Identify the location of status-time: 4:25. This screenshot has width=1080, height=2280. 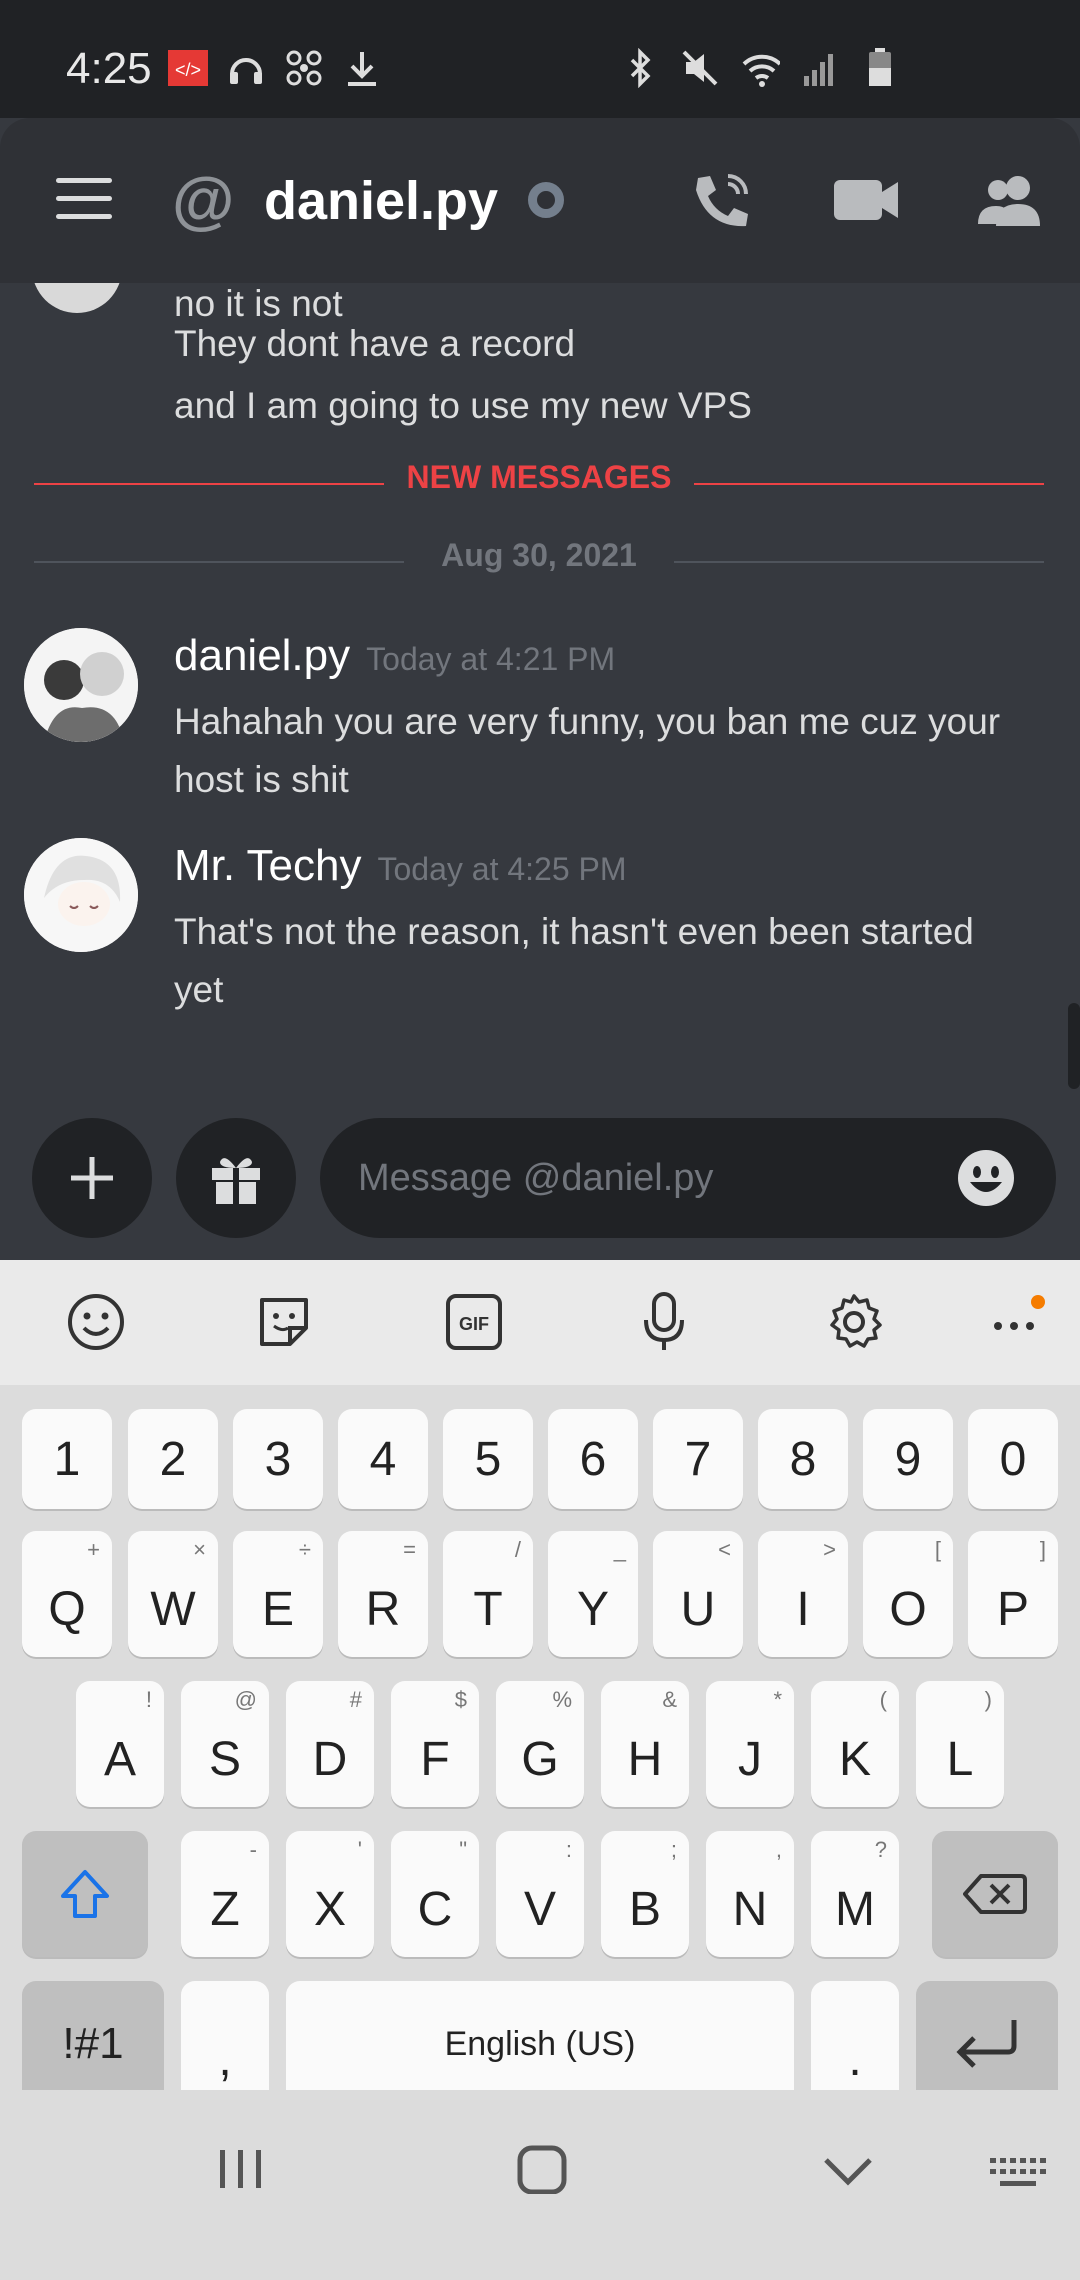
(109, 68).